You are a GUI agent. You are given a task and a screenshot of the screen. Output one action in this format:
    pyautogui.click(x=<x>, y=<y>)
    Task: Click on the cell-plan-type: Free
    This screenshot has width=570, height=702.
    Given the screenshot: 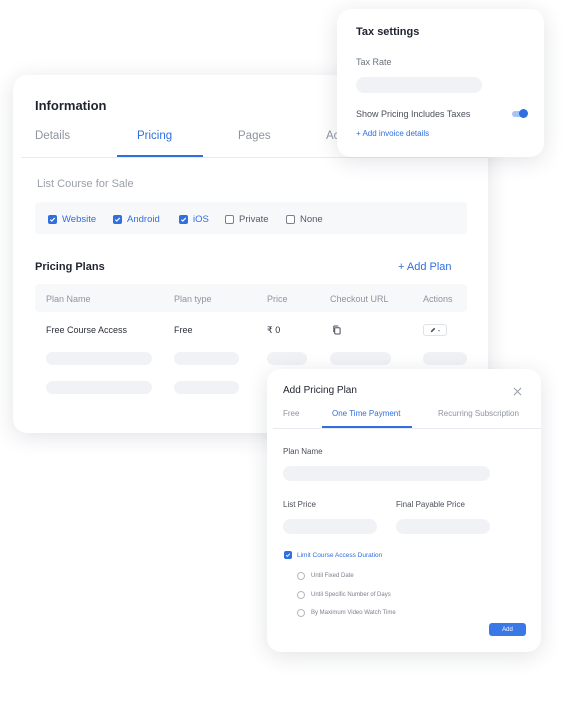 What is the action you would take?
    pyautogui.click(x=183, y=330)
    